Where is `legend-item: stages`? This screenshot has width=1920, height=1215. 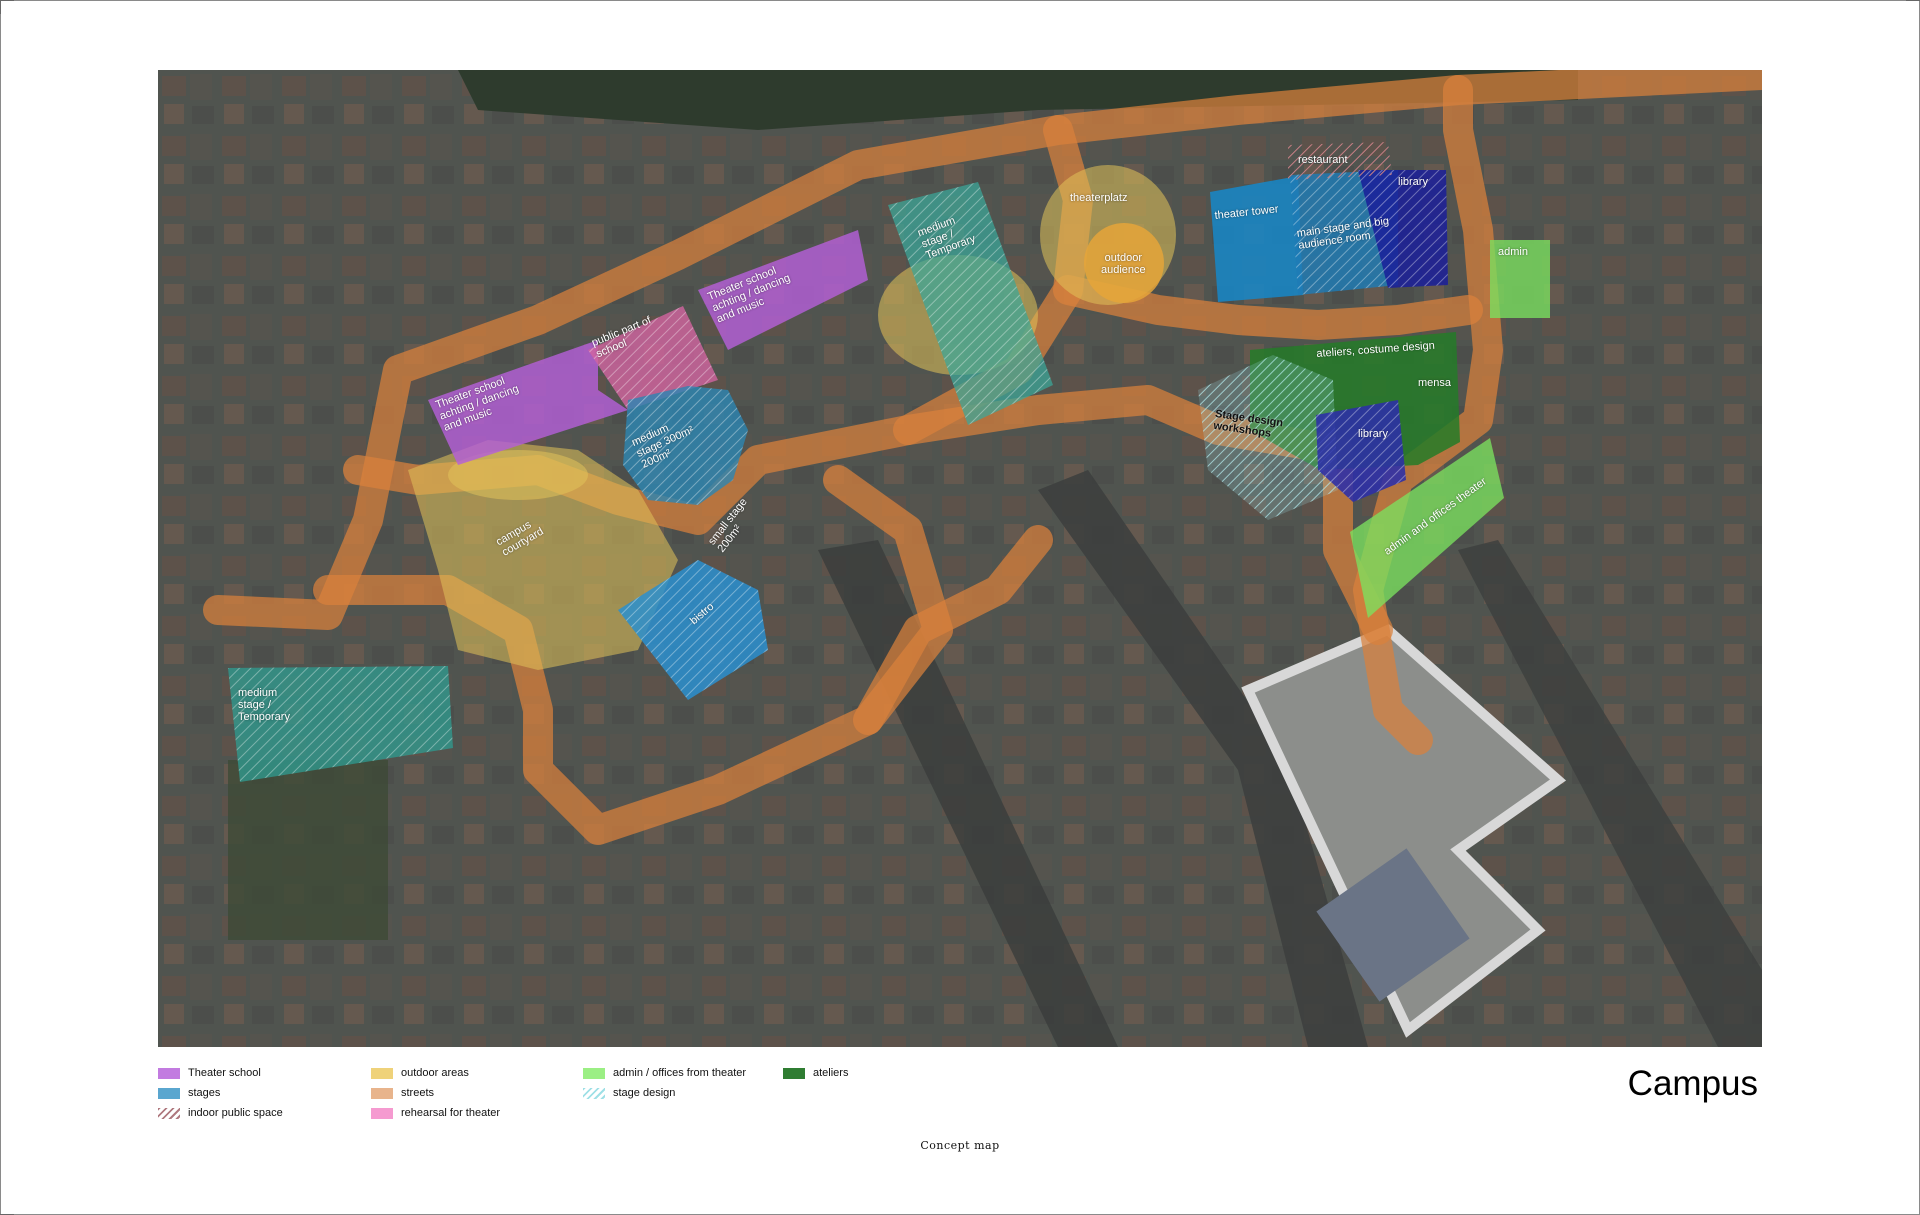 legend-item: stages is located at coordinates (189, 1093).